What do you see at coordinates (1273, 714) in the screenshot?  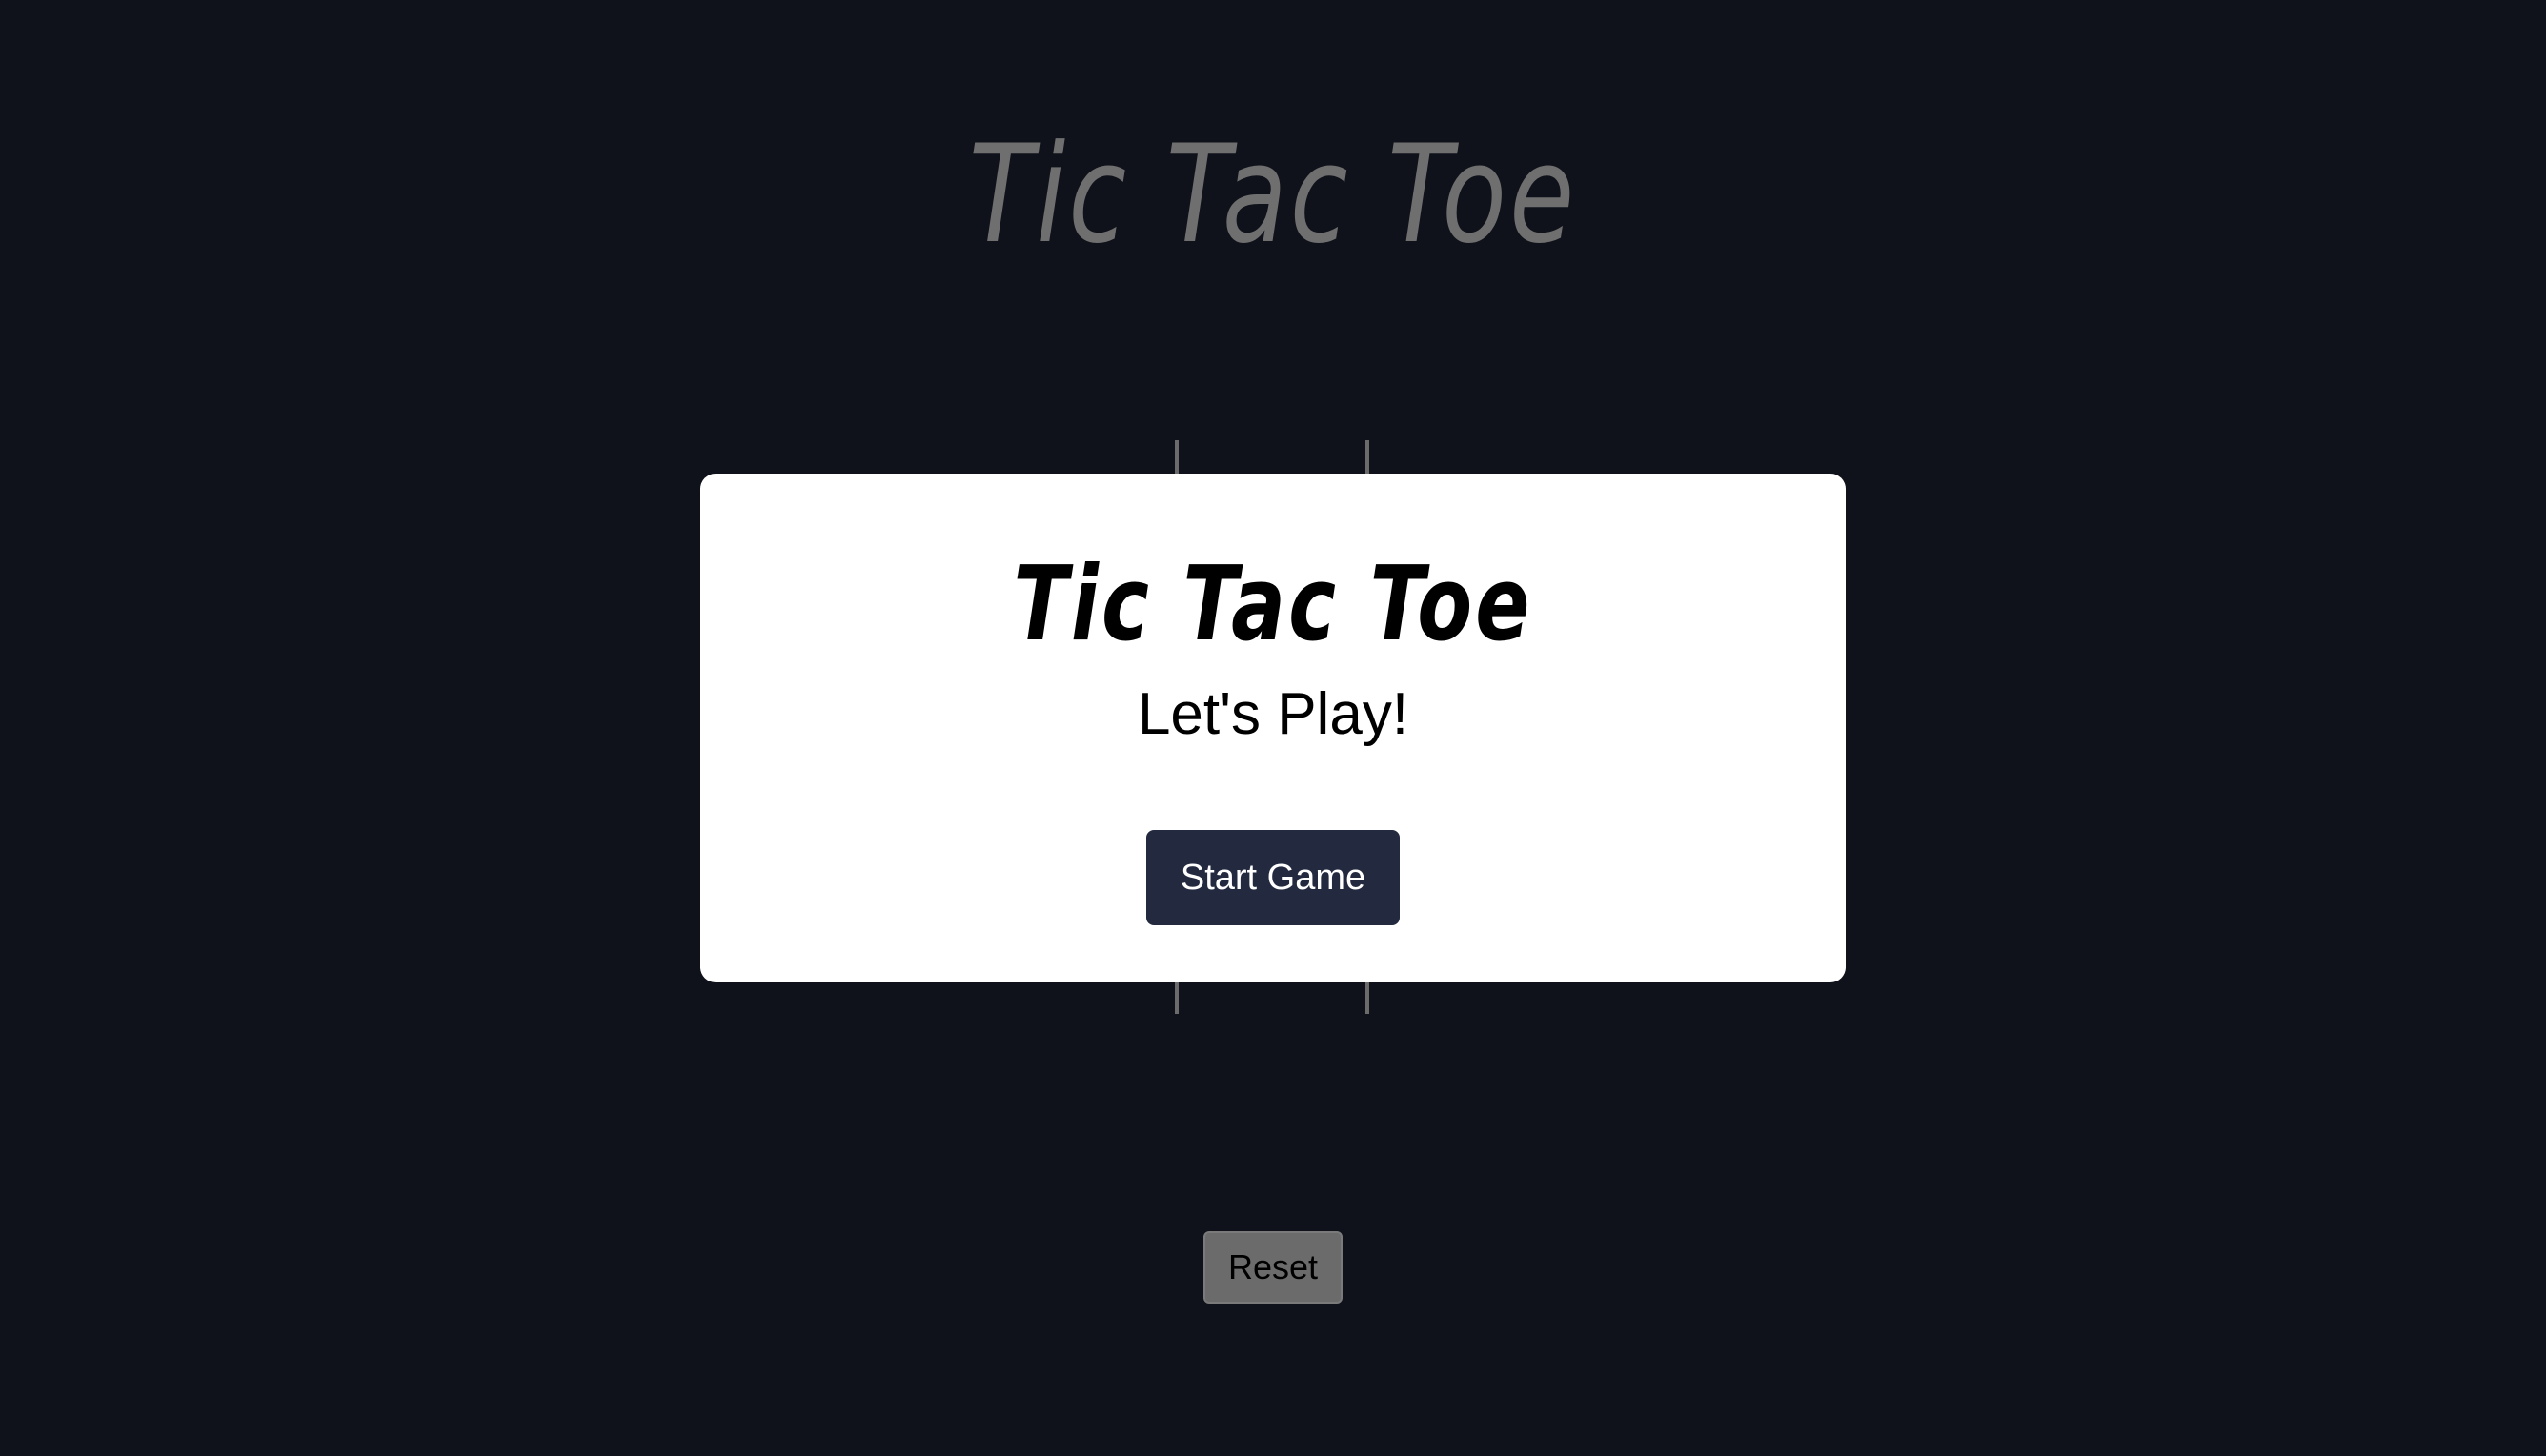 I see `modal-subtitle: Let's Play!` at bounding box center [1273, 714].